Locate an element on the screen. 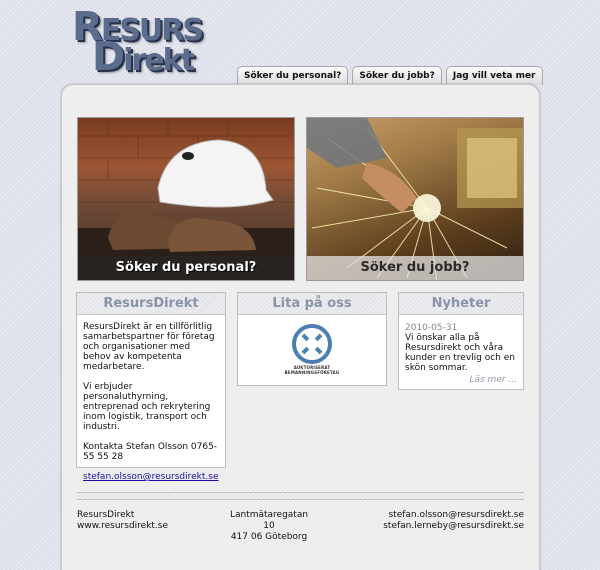 Image resolution: width=600 pixels, height=570 pixels. footer-address: Lantmätaregatan 10 417 06 Göteborg is located at coordinates (269, 526).